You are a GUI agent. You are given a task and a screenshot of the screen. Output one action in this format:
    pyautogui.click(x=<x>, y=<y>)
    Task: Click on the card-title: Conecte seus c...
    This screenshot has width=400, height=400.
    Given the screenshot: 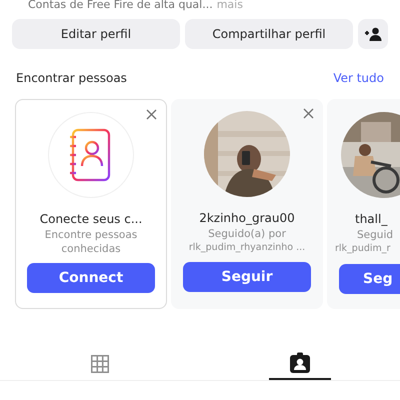 What is the action you would take?
    pyautogui.click(x=91, y=219)
    